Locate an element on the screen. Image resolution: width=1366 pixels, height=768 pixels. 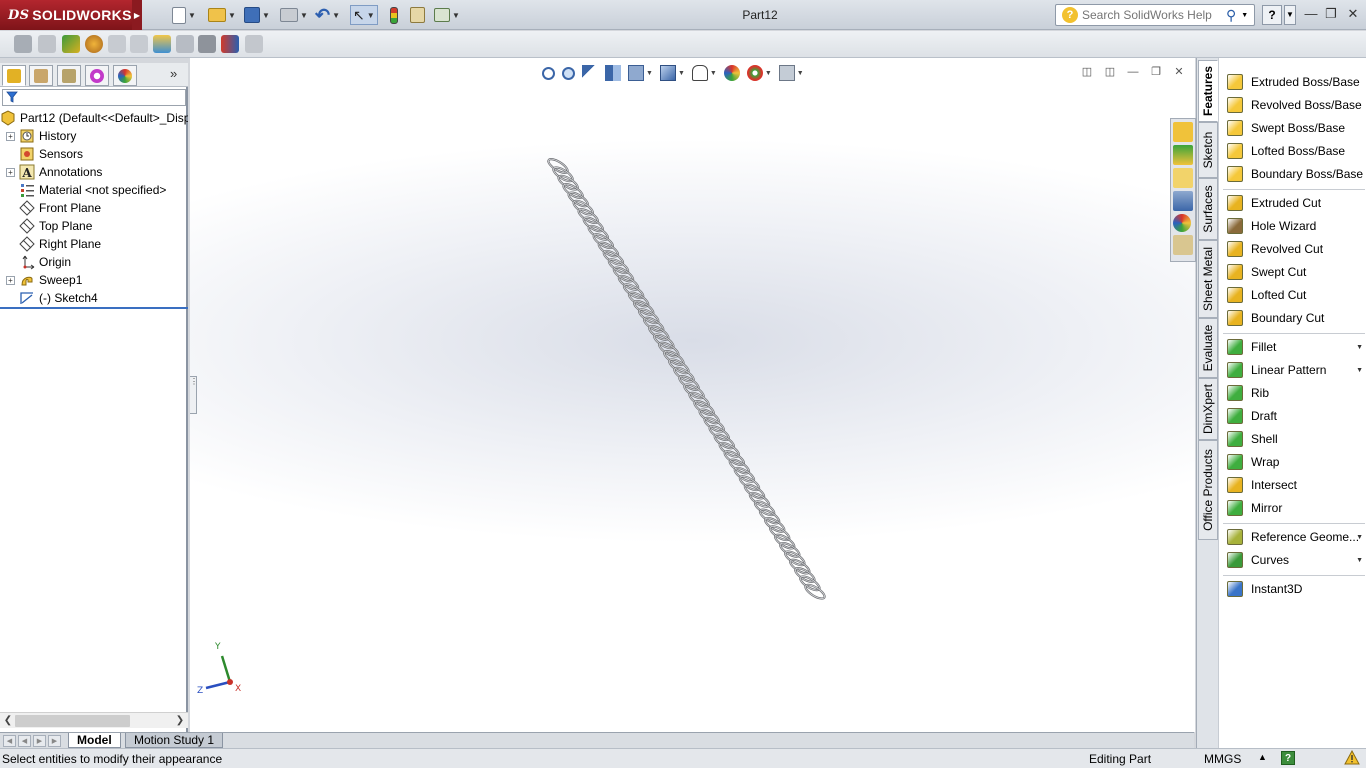
tree-item-annotations: + A Annotations is located at coordinates (94, 172).